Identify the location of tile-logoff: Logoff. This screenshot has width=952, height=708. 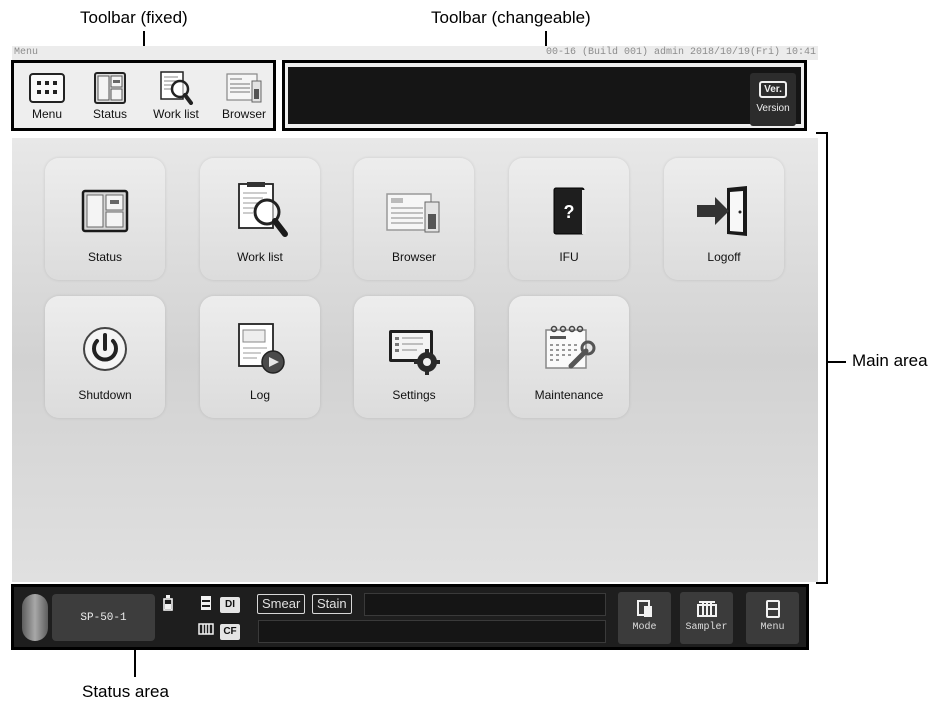
(724, 219).